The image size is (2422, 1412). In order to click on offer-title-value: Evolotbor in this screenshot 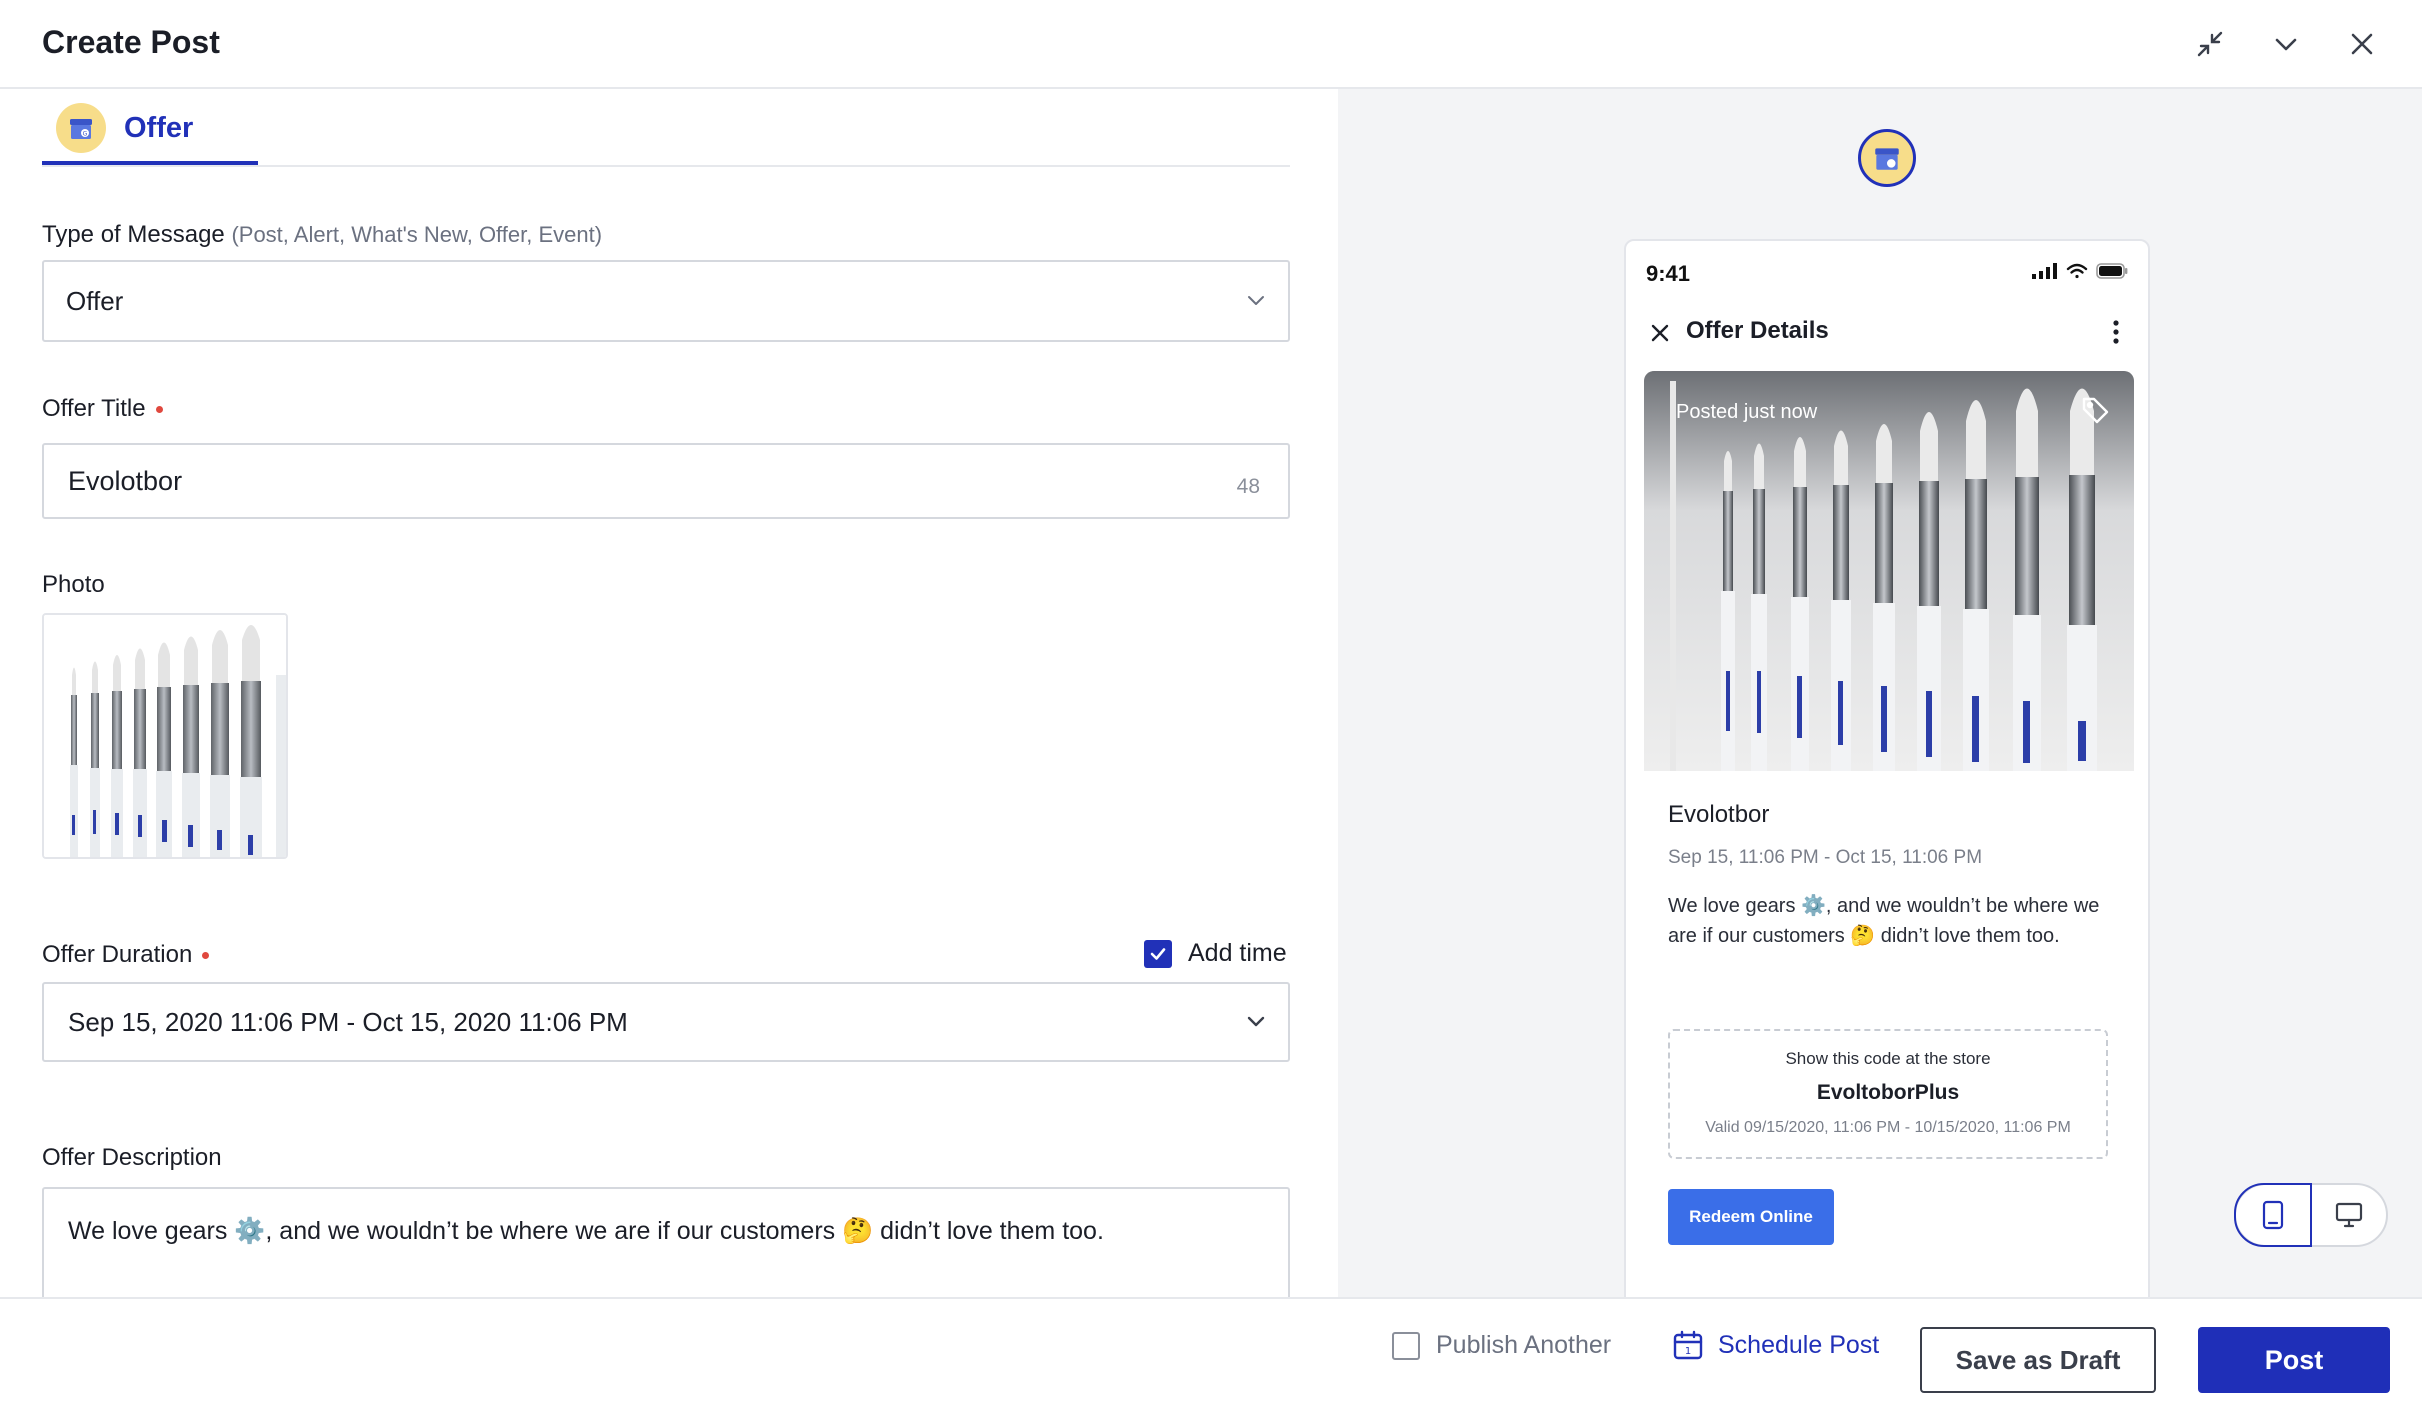, I will do `click(125, 480)`.